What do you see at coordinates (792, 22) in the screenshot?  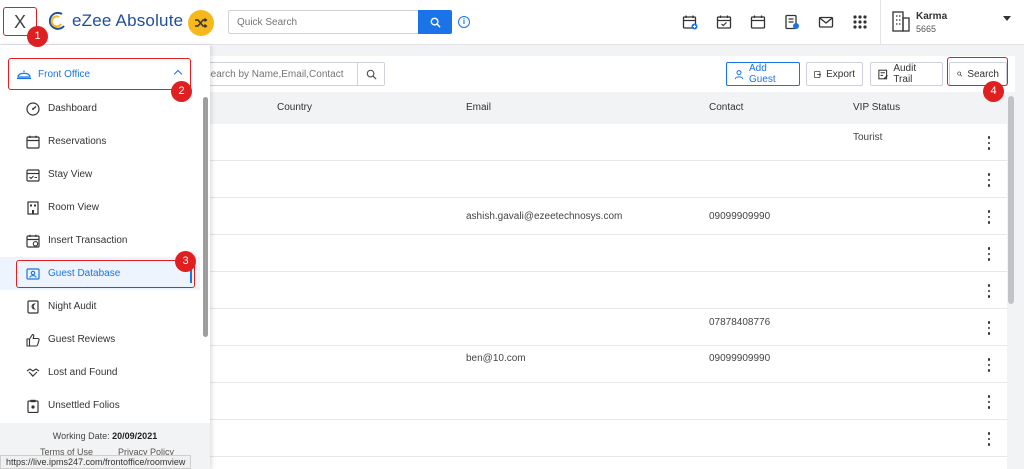 I see `receipt-icon` at bounding box center [792, 22].